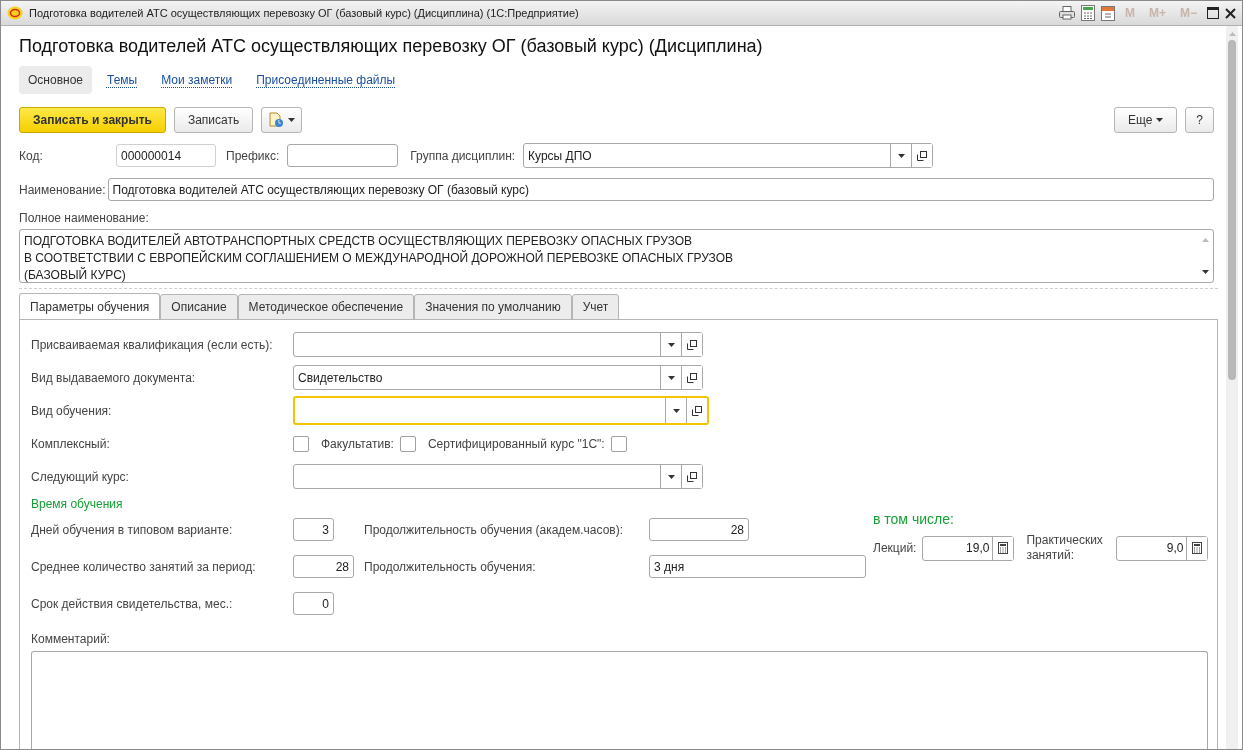 This screenshot has width=1243, height=750. I want to click on close-icon, so click(1230, 13).